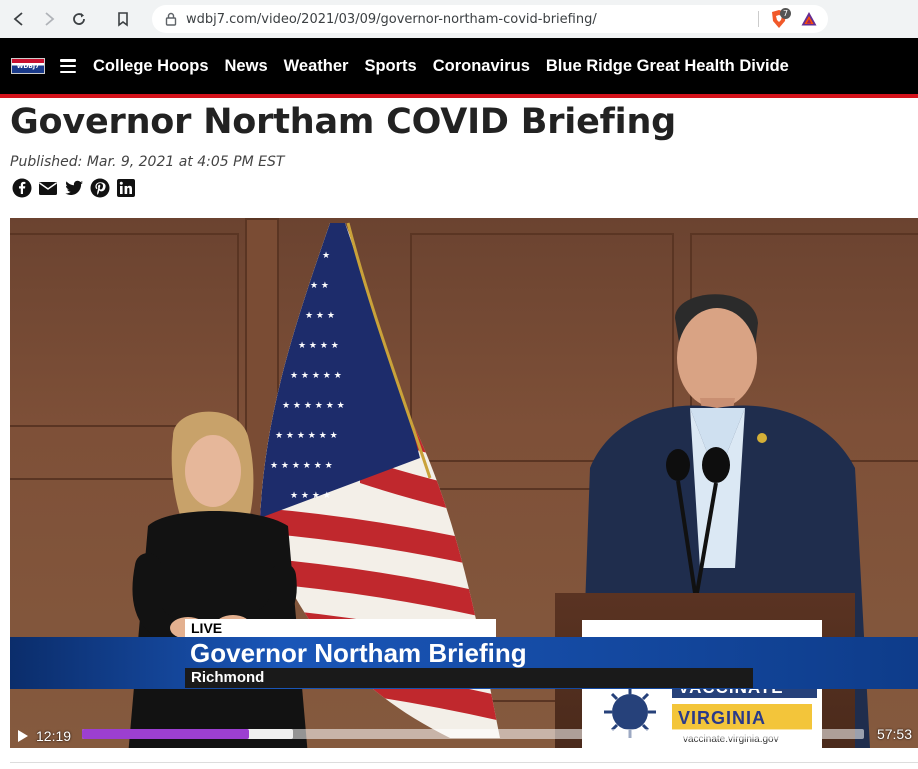  I want to click on logo-text: WDBJ7, so click(28, 66).